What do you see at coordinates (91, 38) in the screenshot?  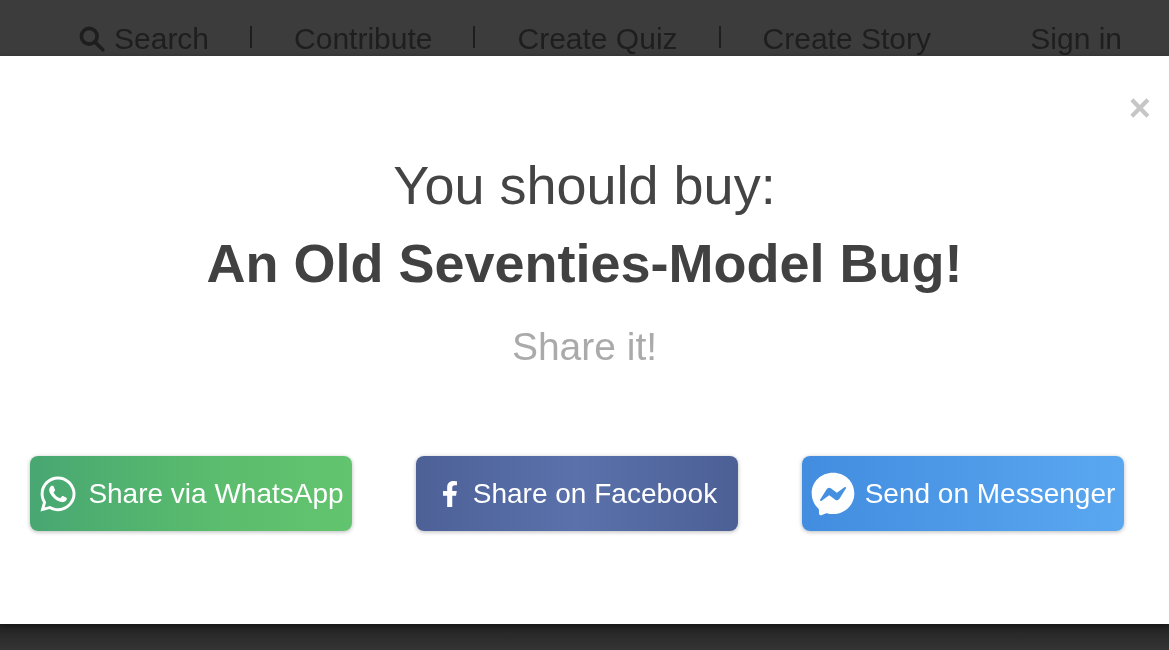 I see `search-icon` at bounding box center [91, 38].